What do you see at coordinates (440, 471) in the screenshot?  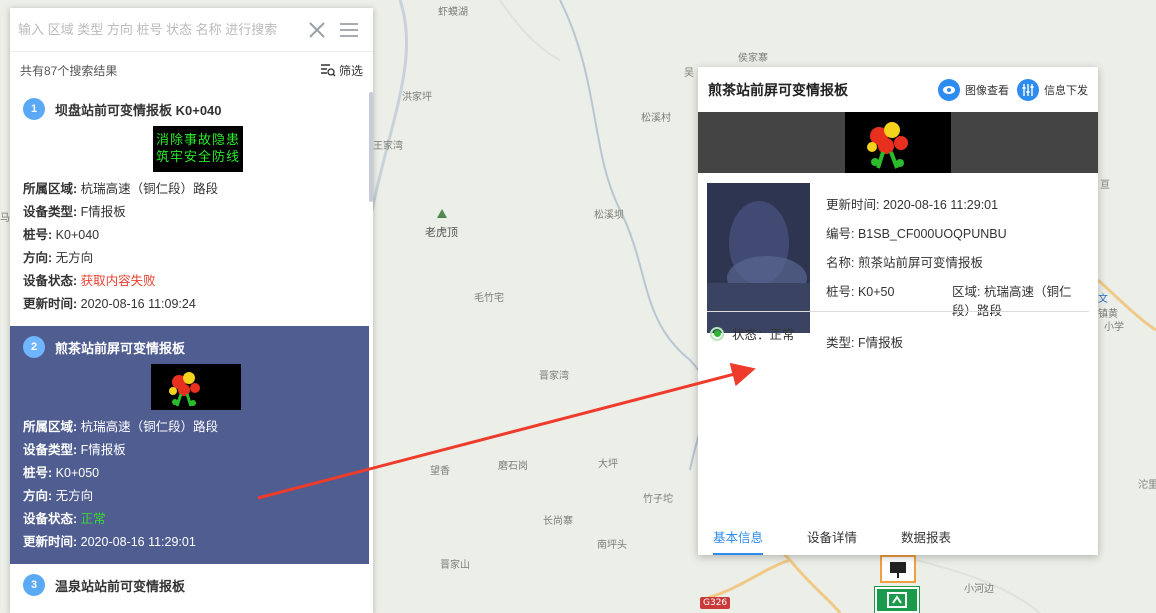 I see `map-label: 望香` at bounding box center [440, 471].